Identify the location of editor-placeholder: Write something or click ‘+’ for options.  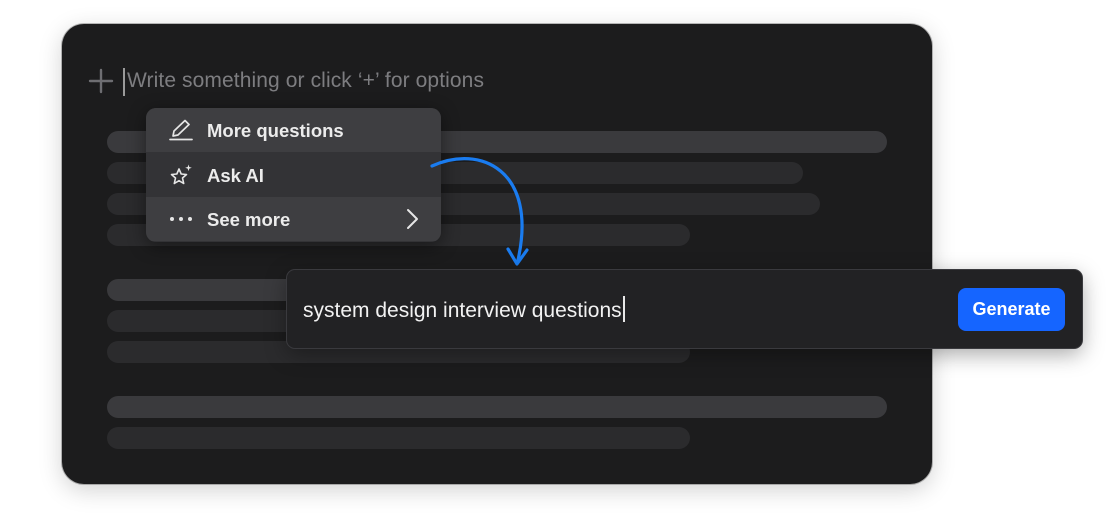
(305, 81).